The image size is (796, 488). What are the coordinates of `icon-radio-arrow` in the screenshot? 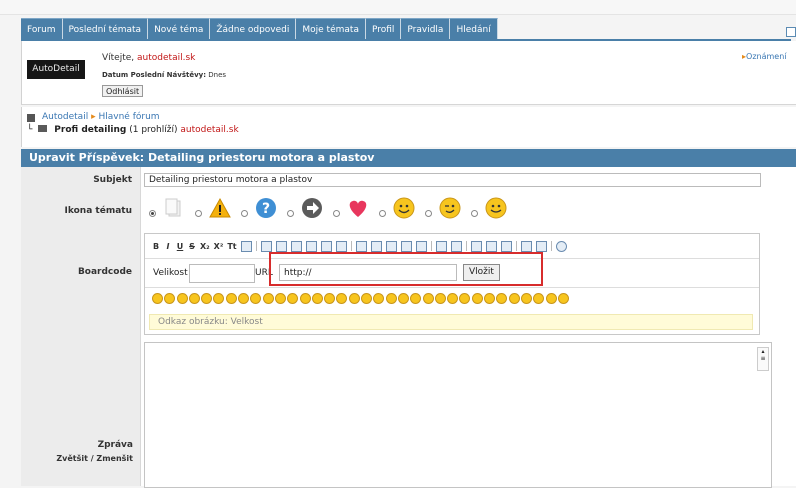 It's located at (290, 213).